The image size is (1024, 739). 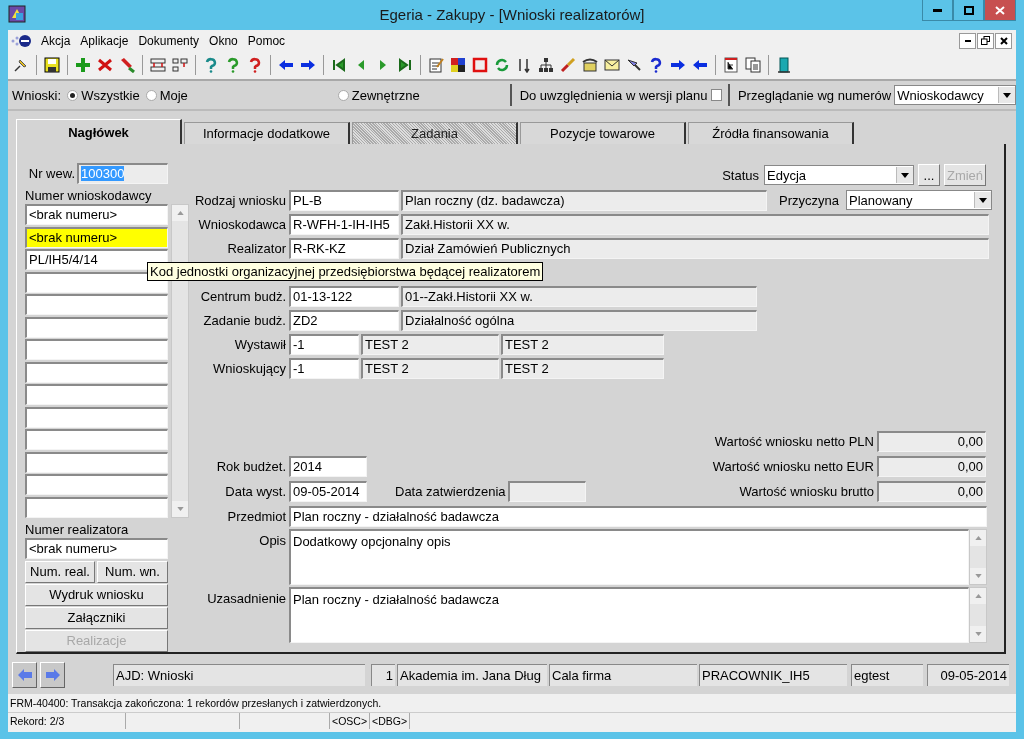 I want to click on palette-icon, so click(x=458, y=65).